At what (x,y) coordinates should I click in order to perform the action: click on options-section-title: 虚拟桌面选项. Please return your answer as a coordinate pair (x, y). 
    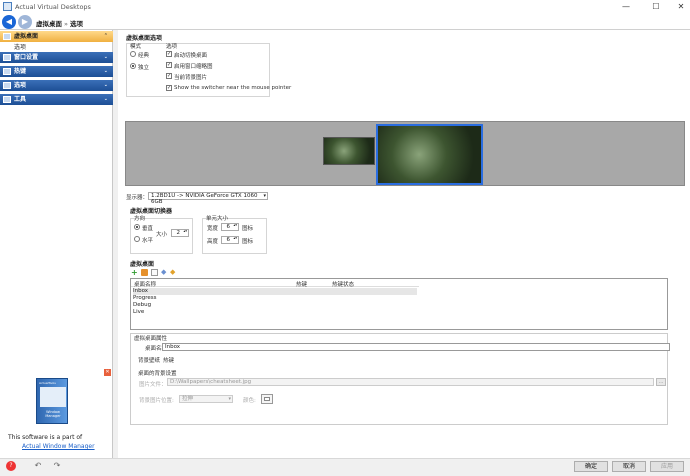
    Looking at the image, I should click on (144, 38).